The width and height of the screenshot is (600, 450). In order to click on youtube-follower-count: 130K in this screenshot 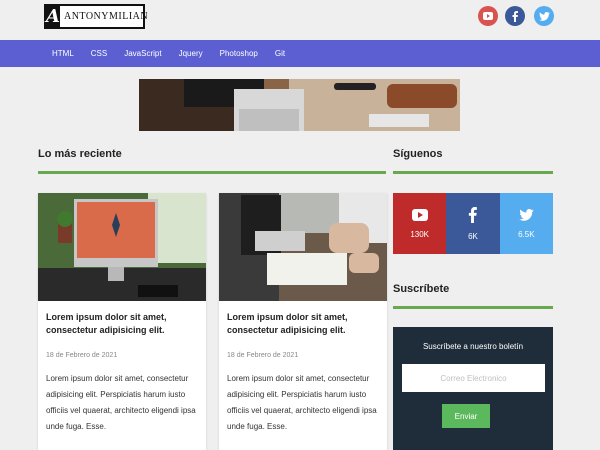, I will do `click(419, 234)`.